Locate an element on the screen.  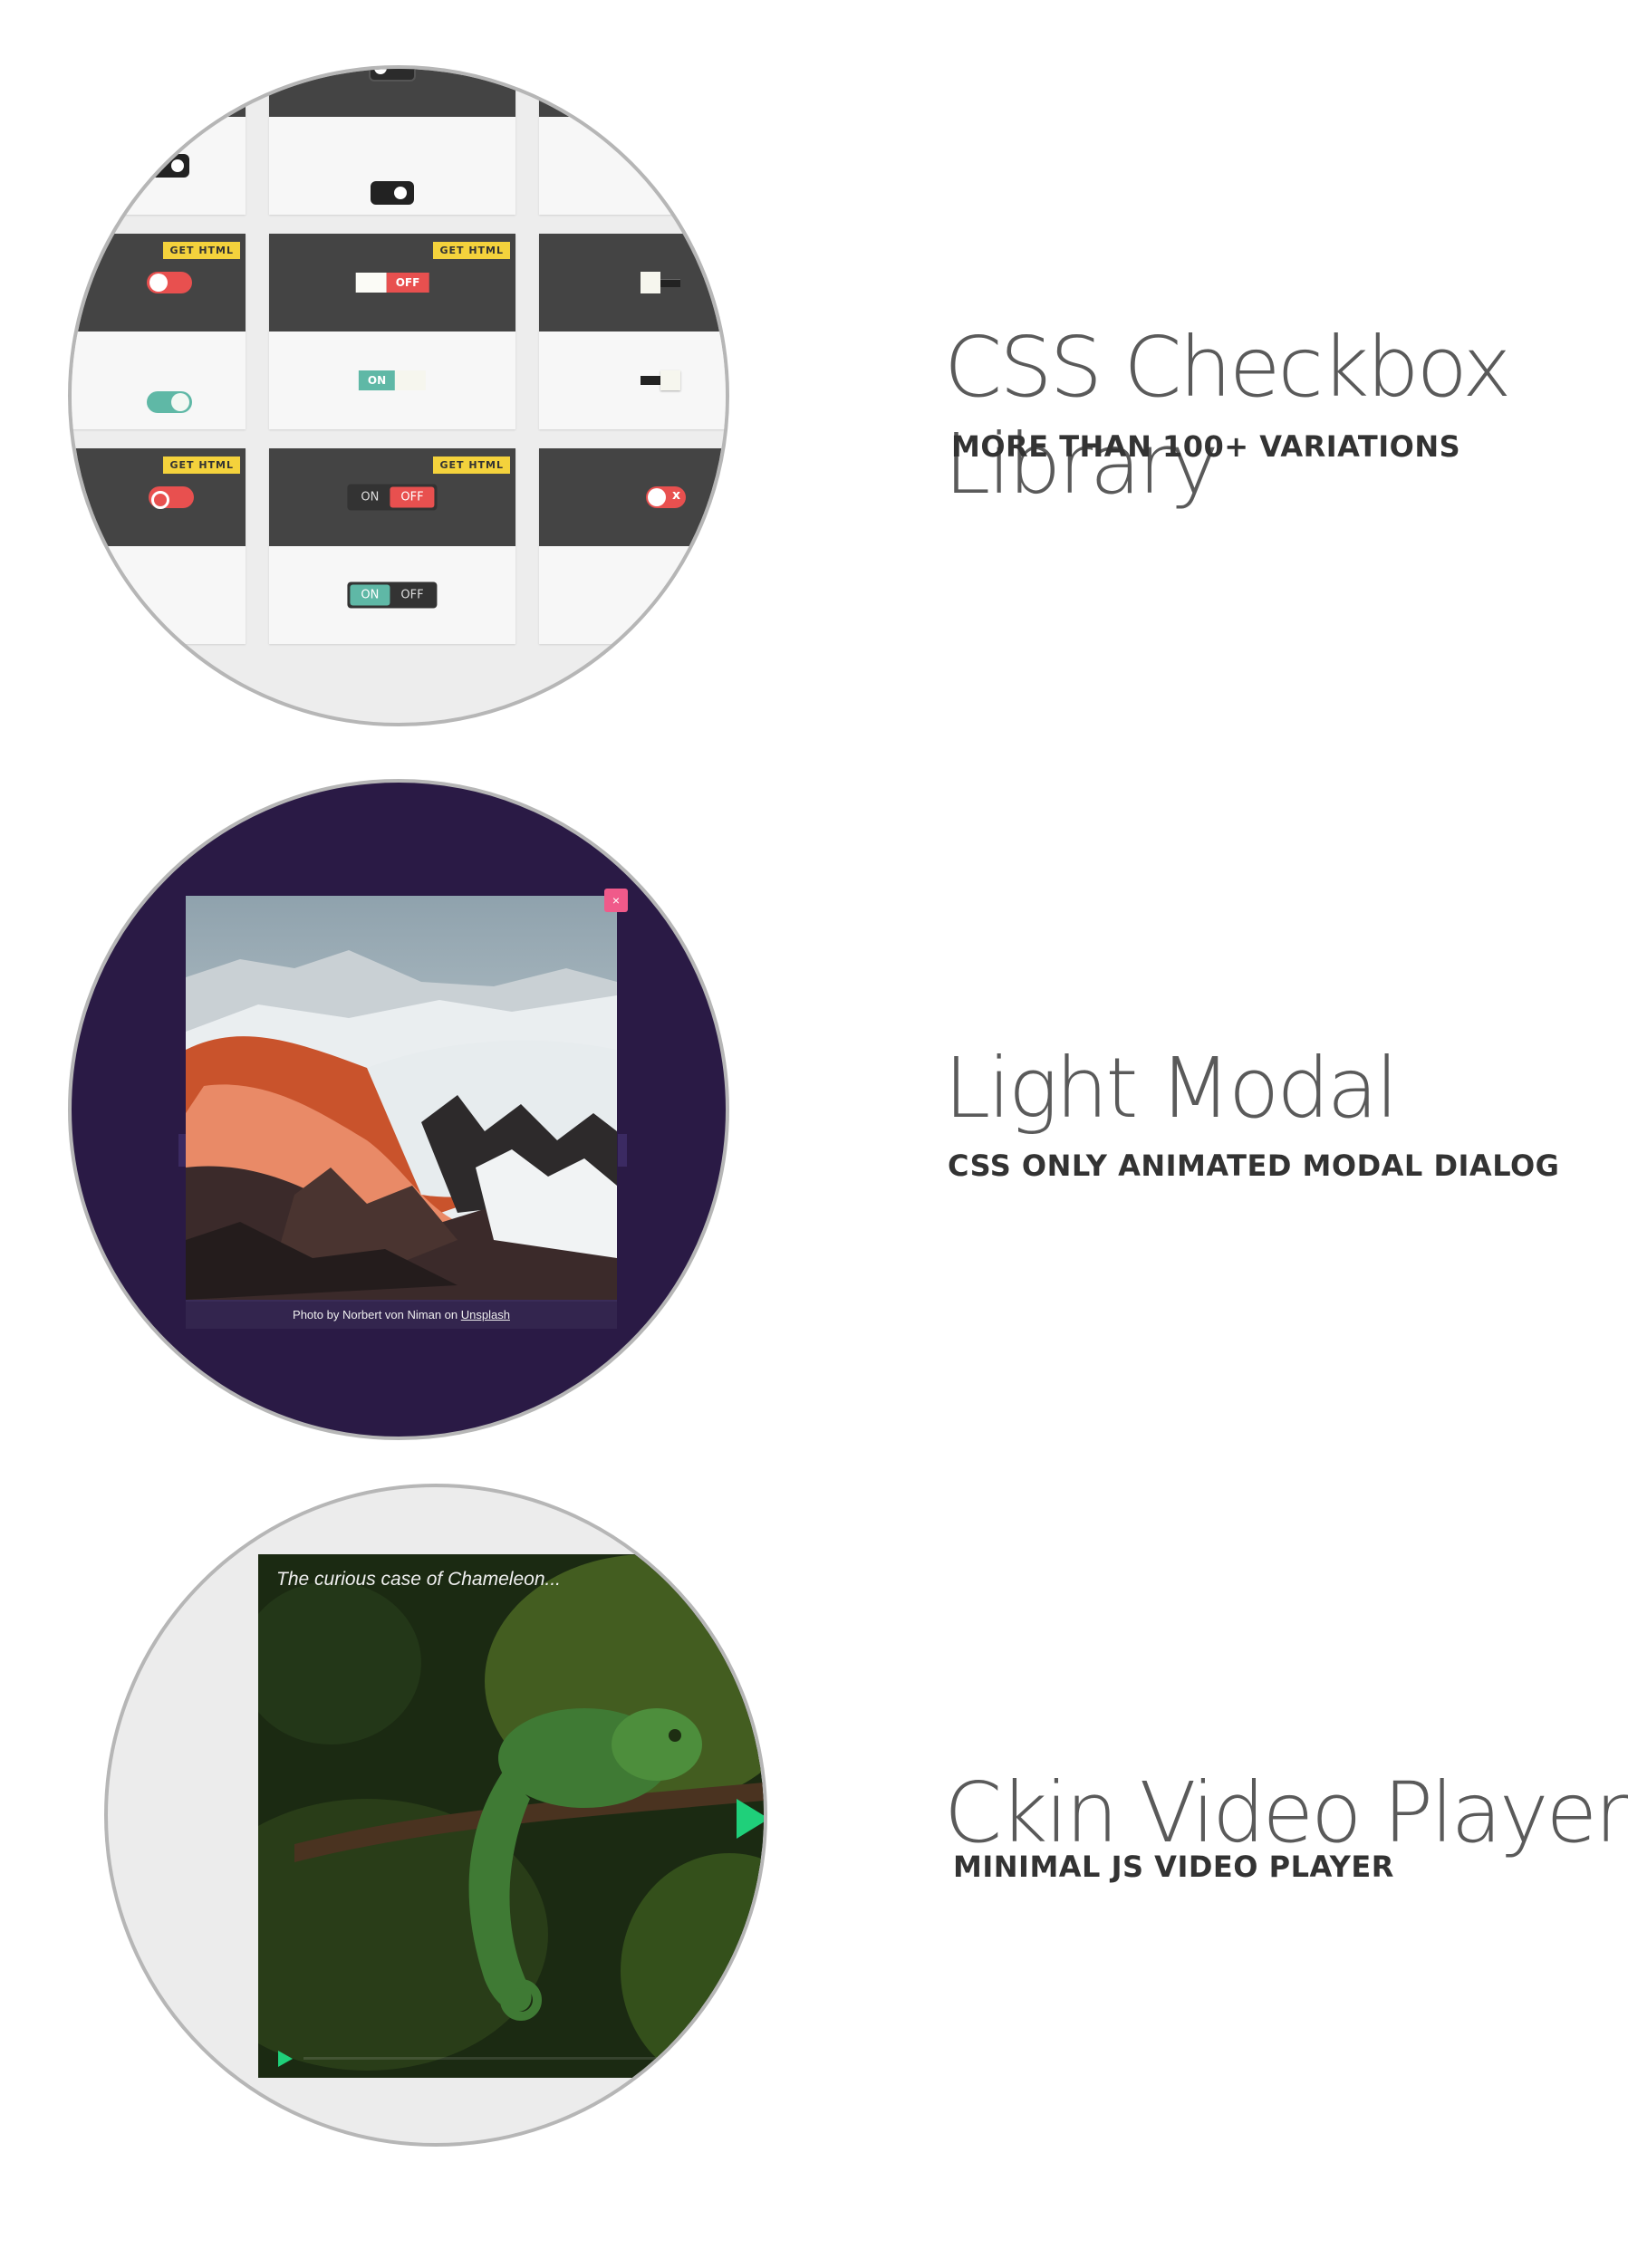
next-arrow is located at coordinates (622, 1150).